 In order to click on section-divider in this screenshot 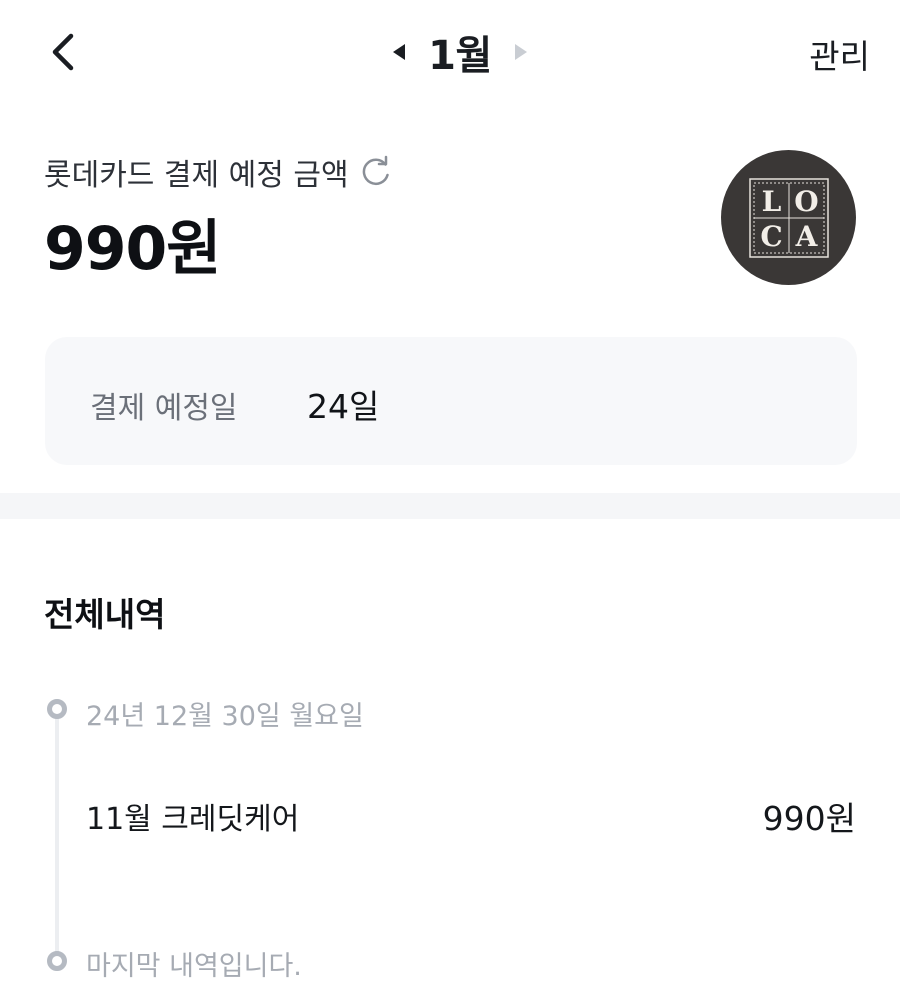, I will do `click(450, 506)`.